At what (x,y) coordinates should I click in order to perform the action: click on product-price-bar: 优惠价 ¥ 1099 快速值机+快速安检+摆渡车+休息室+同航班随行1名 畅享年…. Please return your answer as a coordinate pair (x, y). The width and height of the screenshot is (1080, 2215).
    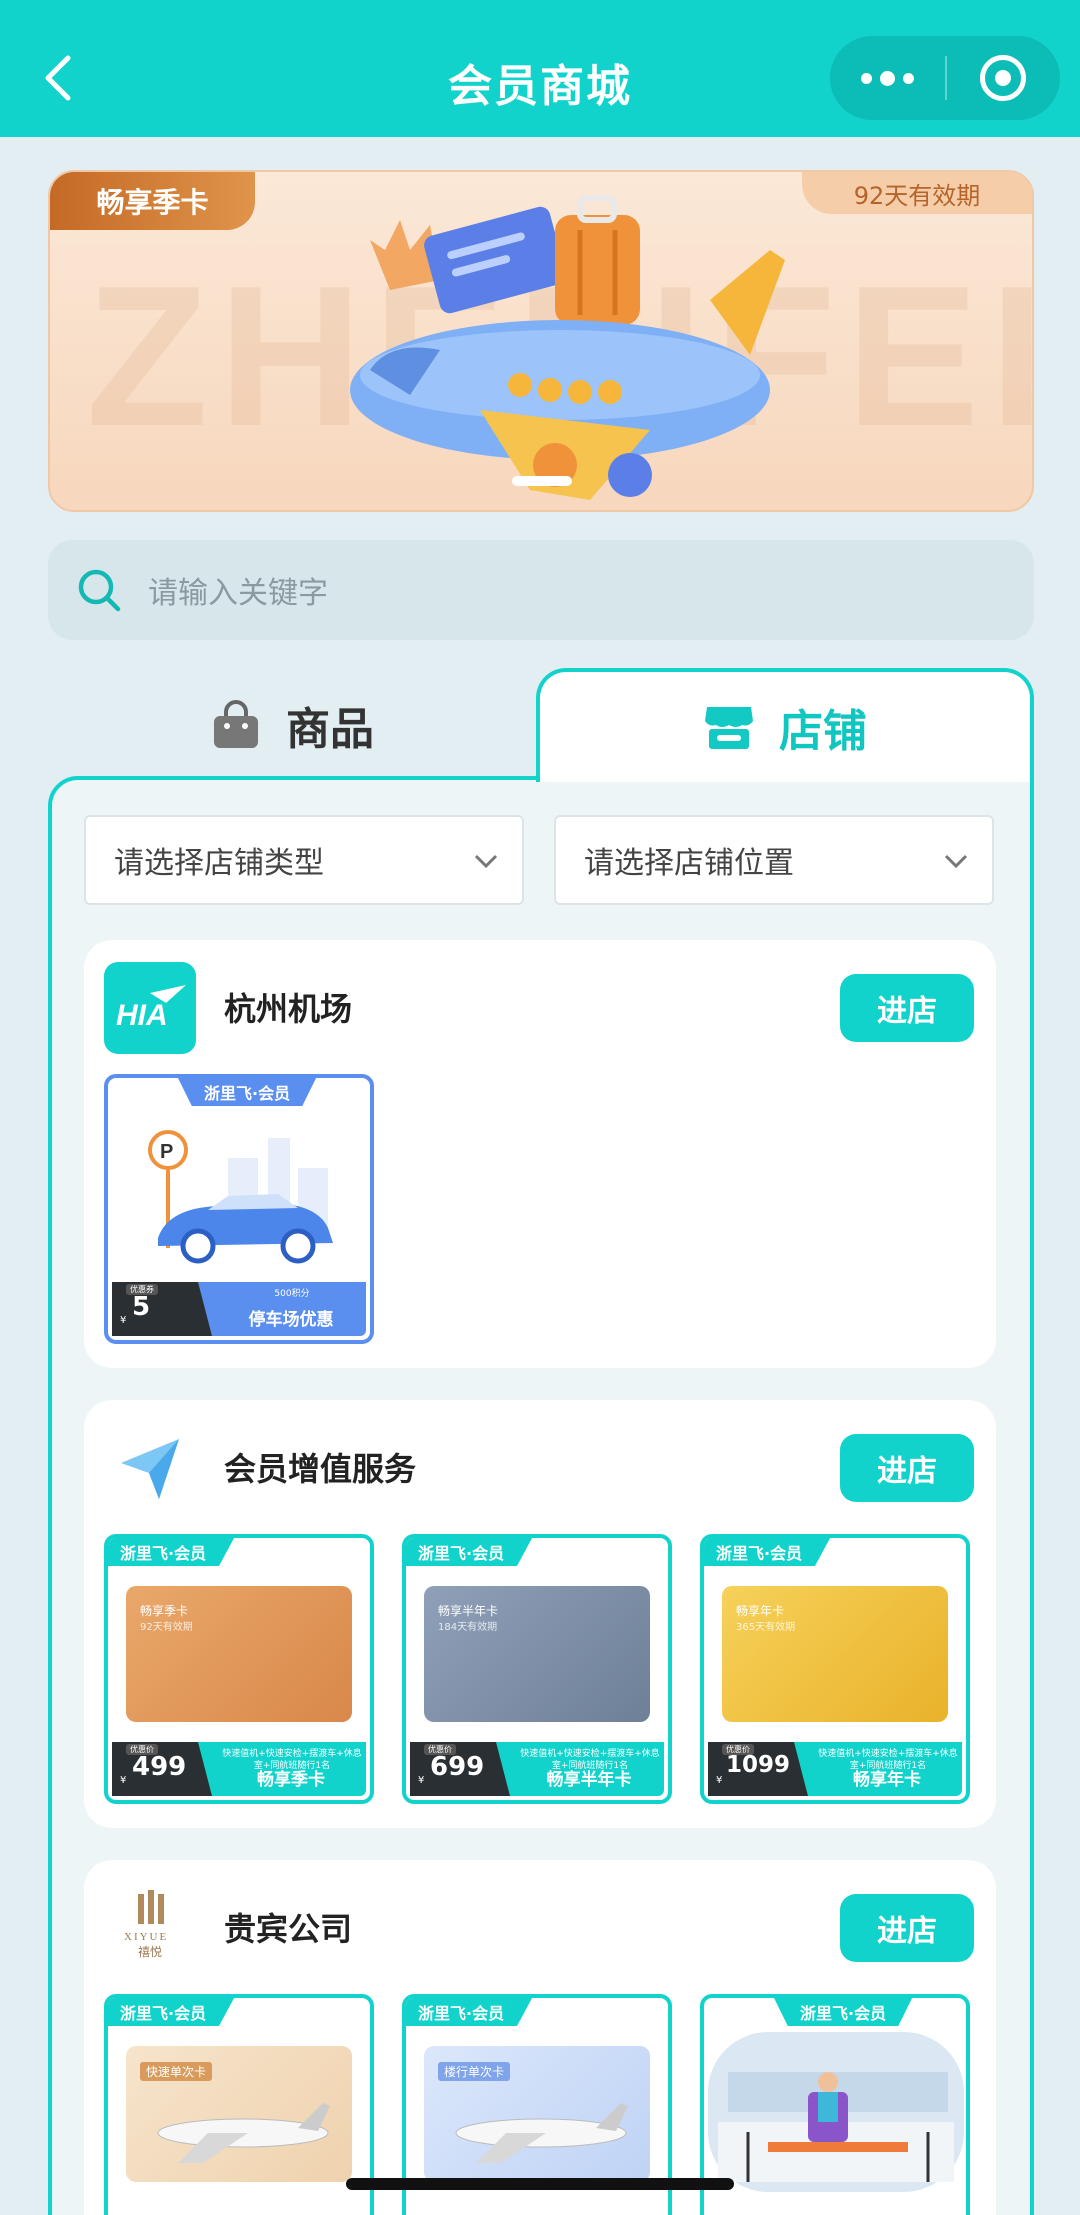
    Looking at the image, I should click on (835, 1769).